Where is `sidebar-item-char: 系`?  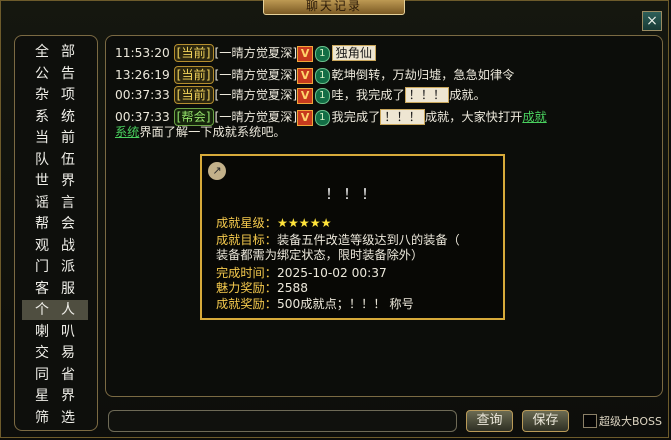 sidebar-item-char: 系 is located at coordinates (42, 116).